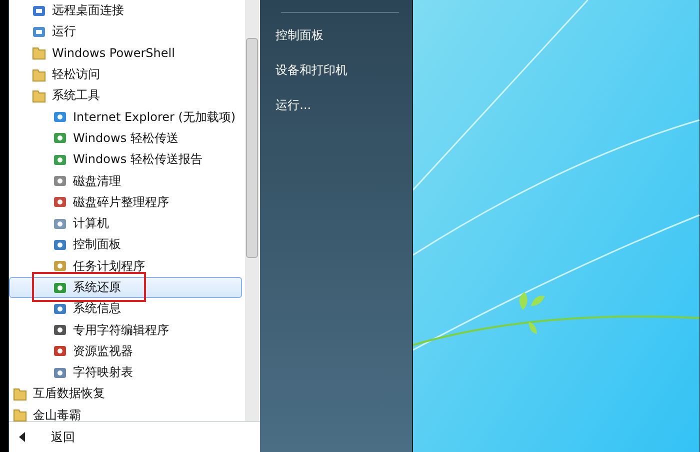 The height and width of the screenshot is (452, 700). Describe the element at coordinates (125, 32) in the screenshot. I see `program-item: 运行` at that location.